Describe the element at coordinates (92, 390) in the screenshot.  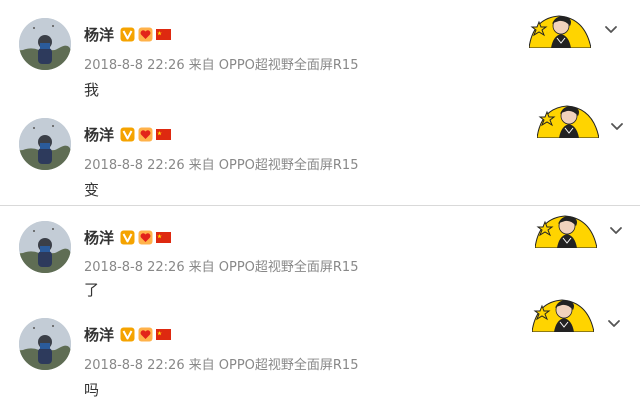
I see `post-text: 吗` at that location.